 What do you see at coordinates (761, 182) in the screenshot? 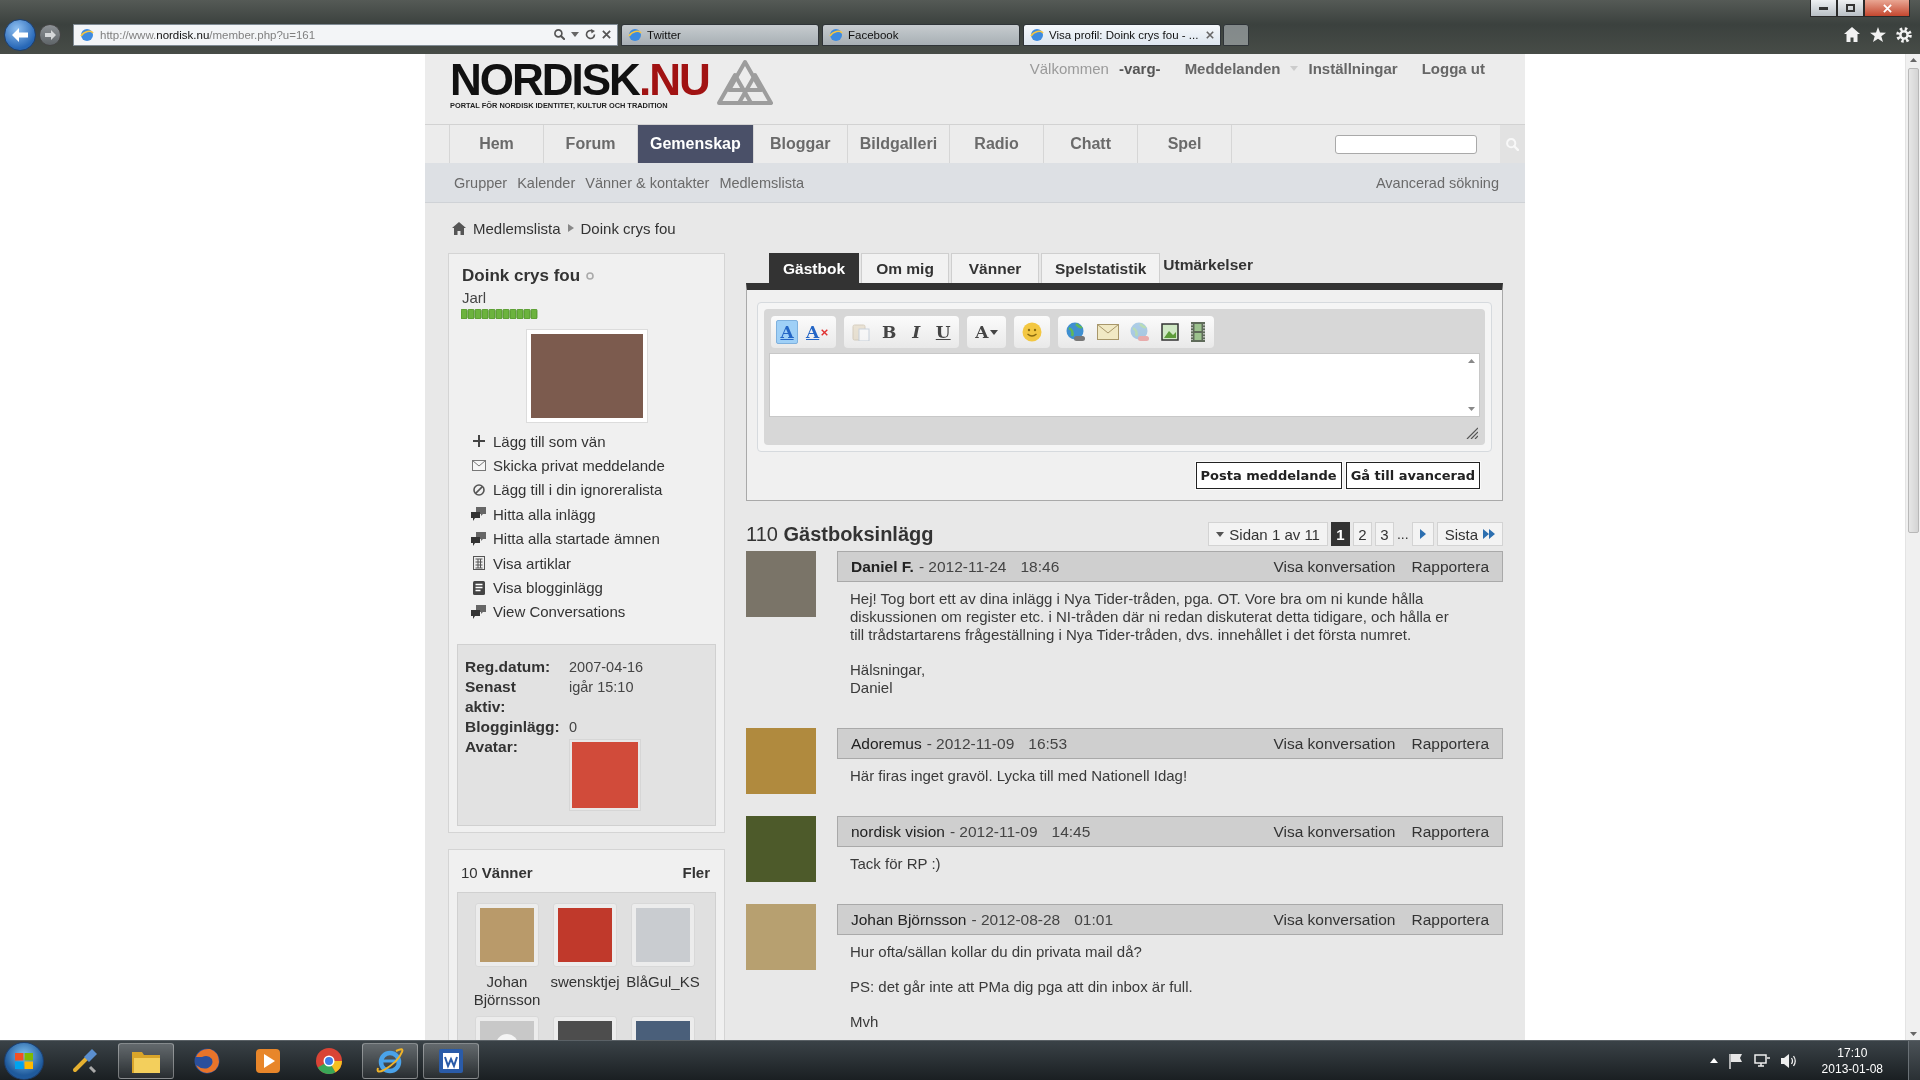
I see `subnav-link: Medlemslista` at bounding box center [761, 182].